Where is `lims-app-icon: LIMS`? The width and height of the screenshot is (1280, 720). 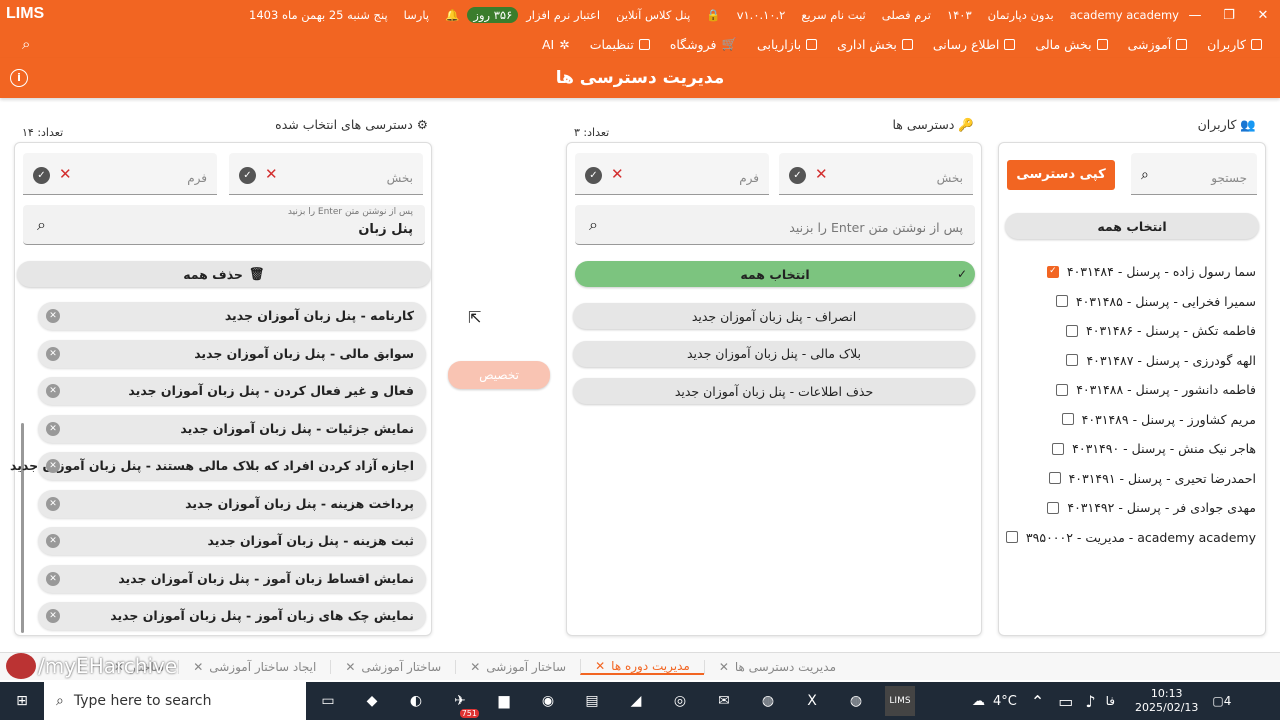
lims-app-icon: LIMS is located at coordinates (900, 701).